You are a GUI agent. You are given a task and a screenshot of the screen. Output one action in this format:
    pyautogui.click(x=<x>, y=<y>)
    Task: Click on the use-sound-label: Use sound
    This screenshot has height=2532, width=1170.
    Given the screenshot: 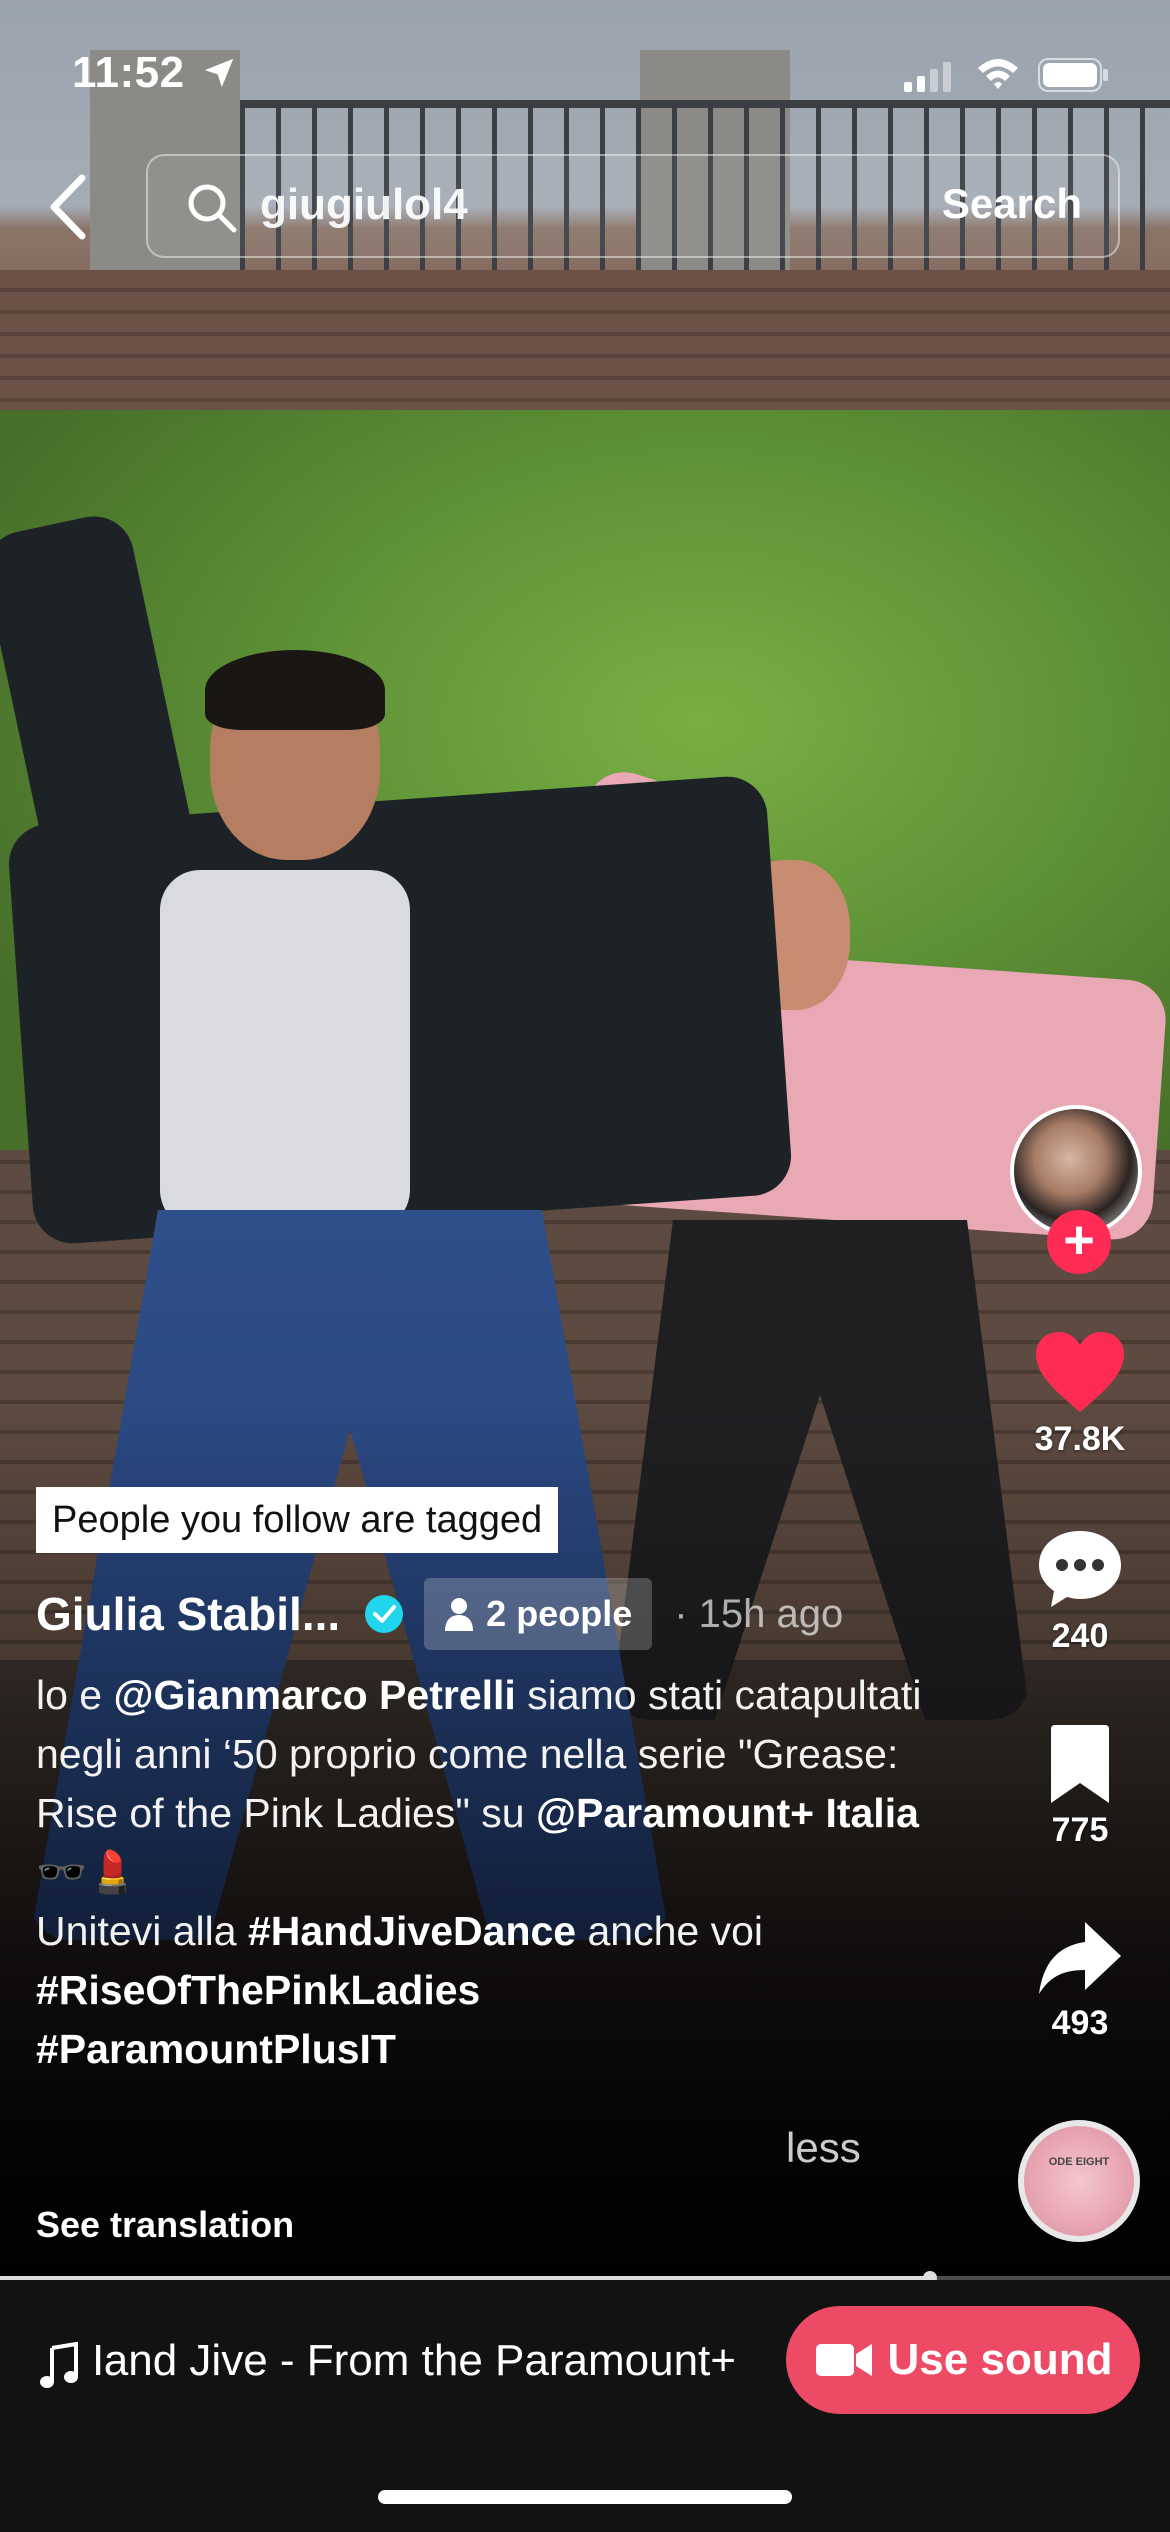 What is the action you would take?
    pyautogui.click(x=1000, y=2359)
    